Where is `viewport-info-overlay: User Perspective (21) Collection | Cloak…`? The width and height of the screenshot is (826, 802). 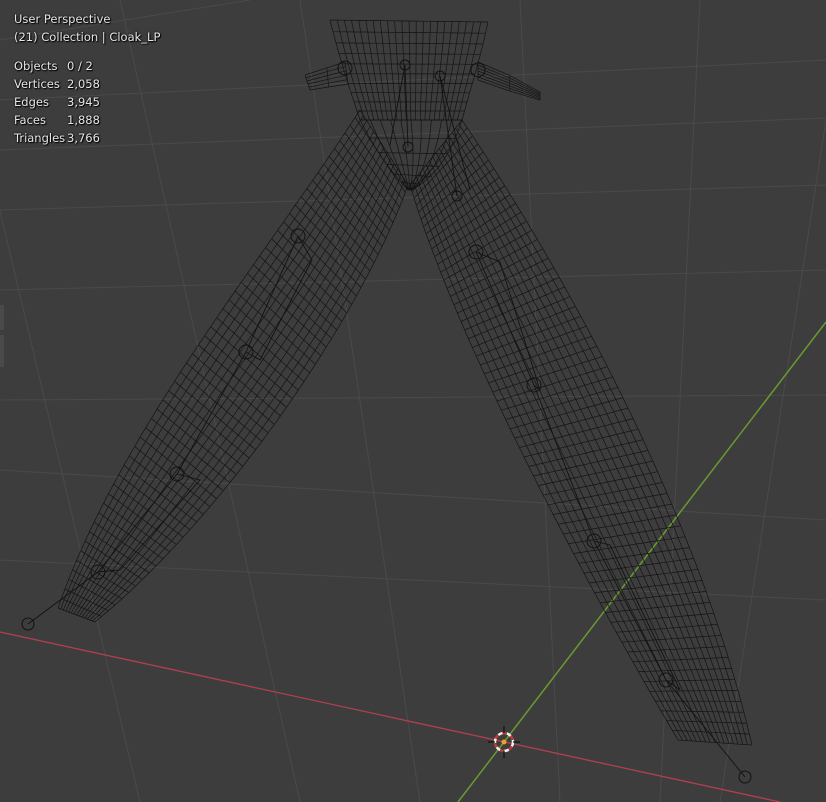
viewport-info-overlay: User Perspective (21) Collection | Cloak… is located at coordinates (87, 78).